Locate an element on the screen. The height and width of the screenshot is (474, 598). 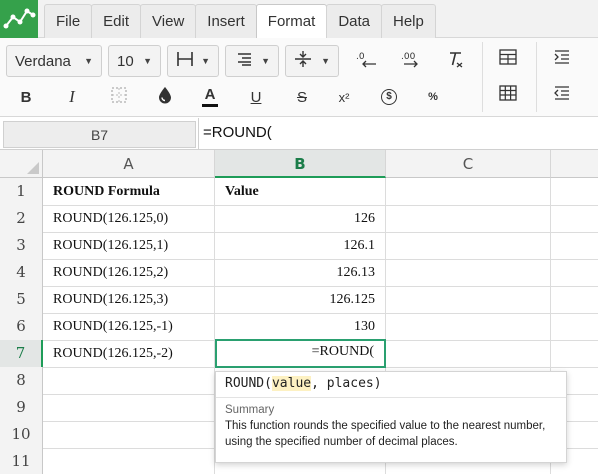
bold-button: B is located at coordinates (26, 97).